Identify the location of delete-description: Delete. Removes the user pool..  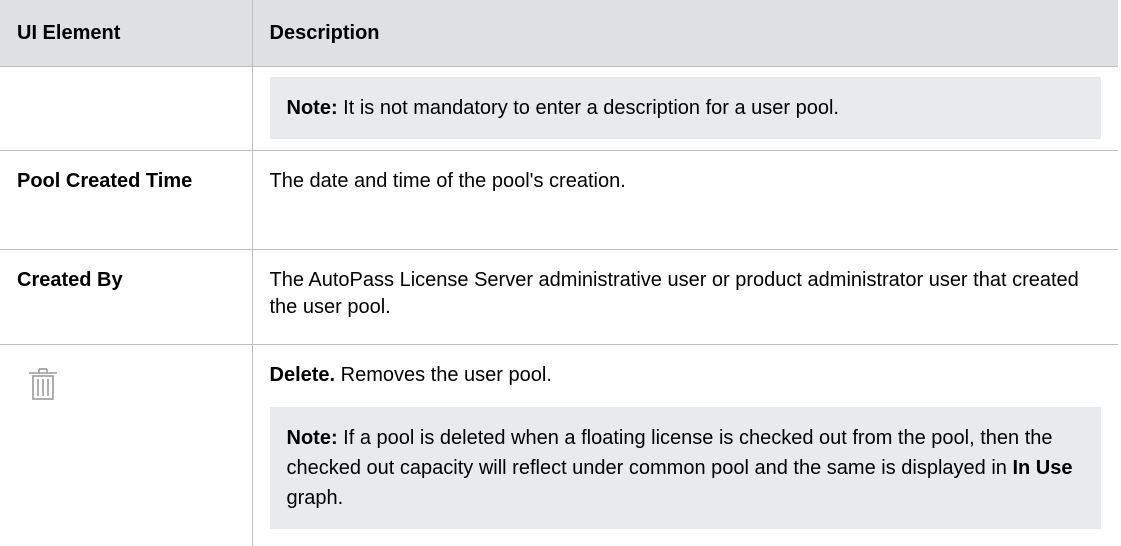
(686, 375).